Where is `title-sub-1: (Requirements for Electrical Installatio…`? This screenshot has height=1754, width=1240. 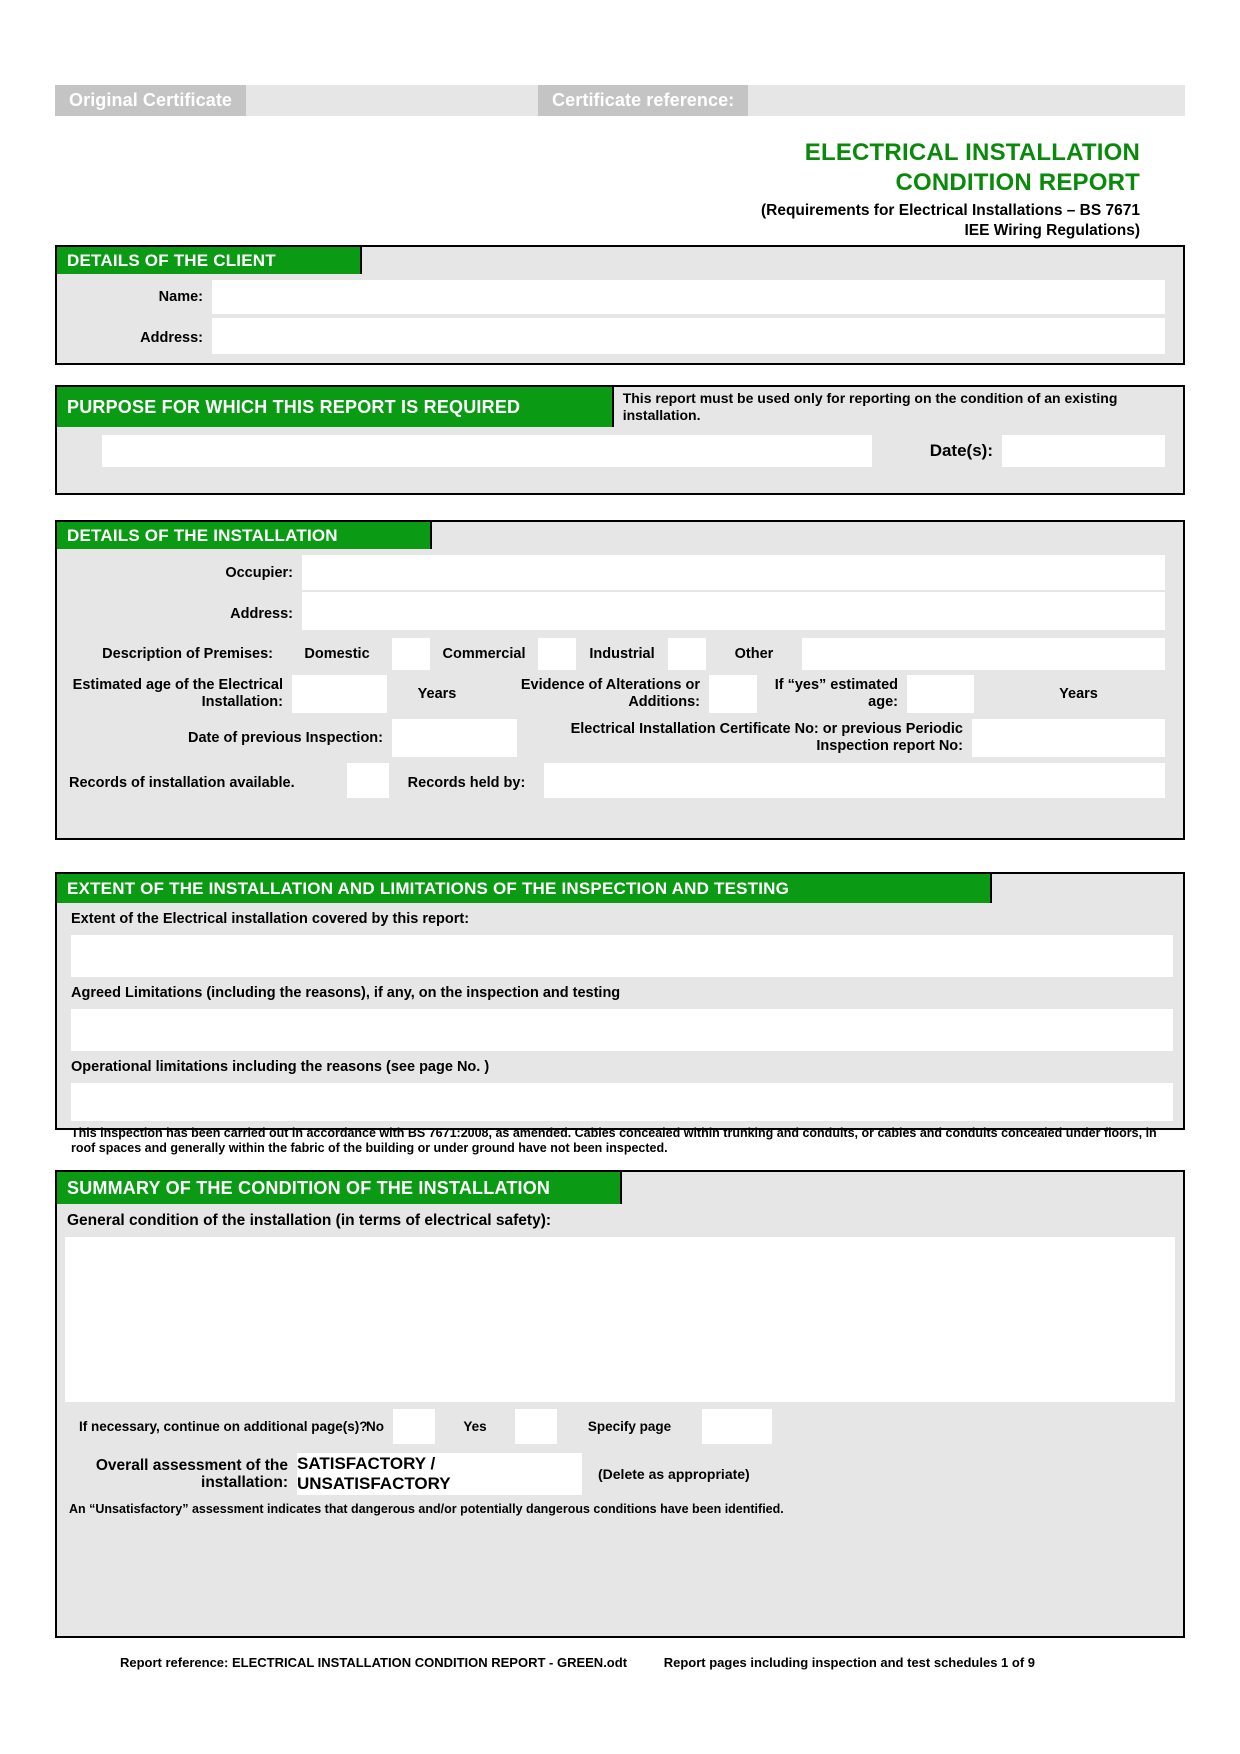
title-sub-1: (Requirements for Electrical Installatio… is located at coordinates (950, 210).